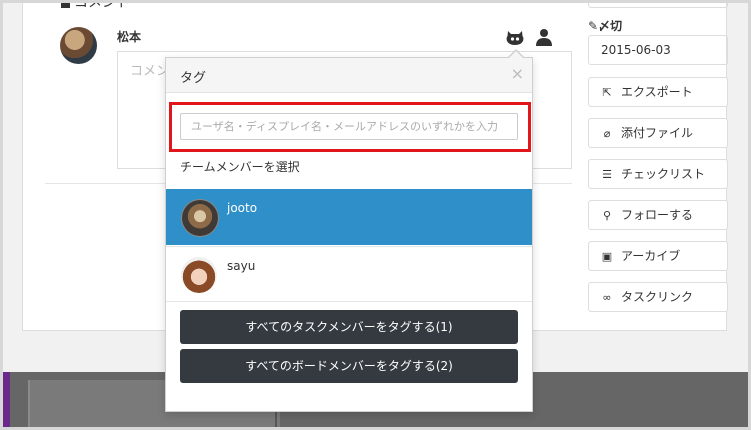 The image size is (751, 430). I want to click on due-date-field: 2015-06-03, so click(658, 50).